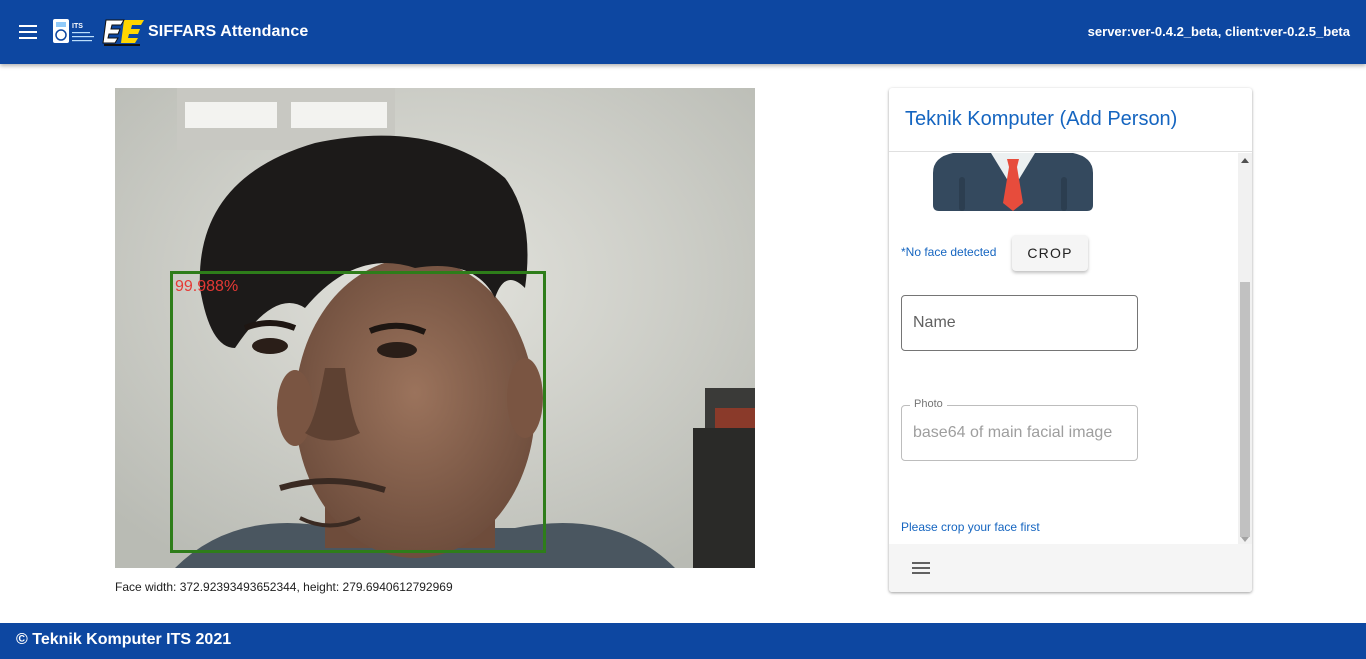  I want to click on scroll-down-arrow-icon, so click(1245, 539).